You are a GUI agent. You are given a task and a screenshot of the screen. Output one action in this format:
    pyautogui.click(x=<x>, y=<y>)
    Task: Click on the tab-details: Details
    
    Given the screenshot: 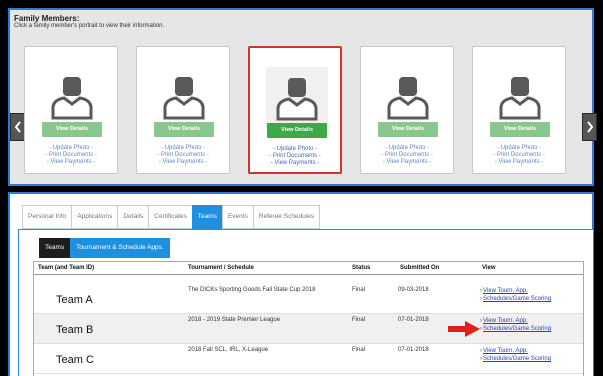 What is the action you would take?
    pyautogui.click(x=133, y=217)
    